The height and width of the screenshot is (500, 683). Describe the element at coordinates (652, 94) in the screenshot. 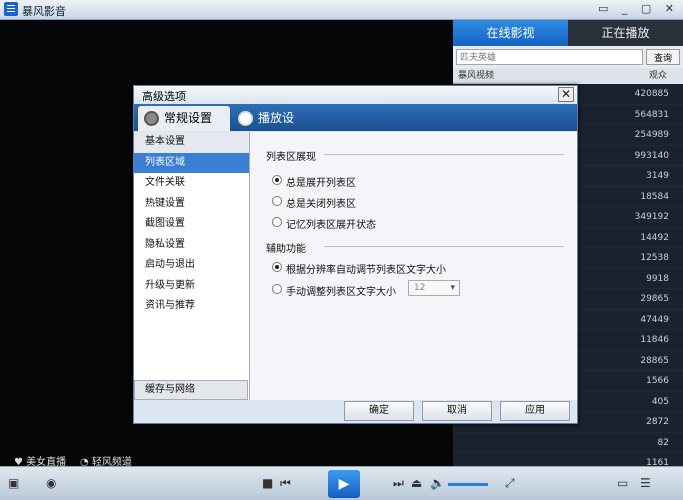

I see `list-item-count: 420885` at that location.